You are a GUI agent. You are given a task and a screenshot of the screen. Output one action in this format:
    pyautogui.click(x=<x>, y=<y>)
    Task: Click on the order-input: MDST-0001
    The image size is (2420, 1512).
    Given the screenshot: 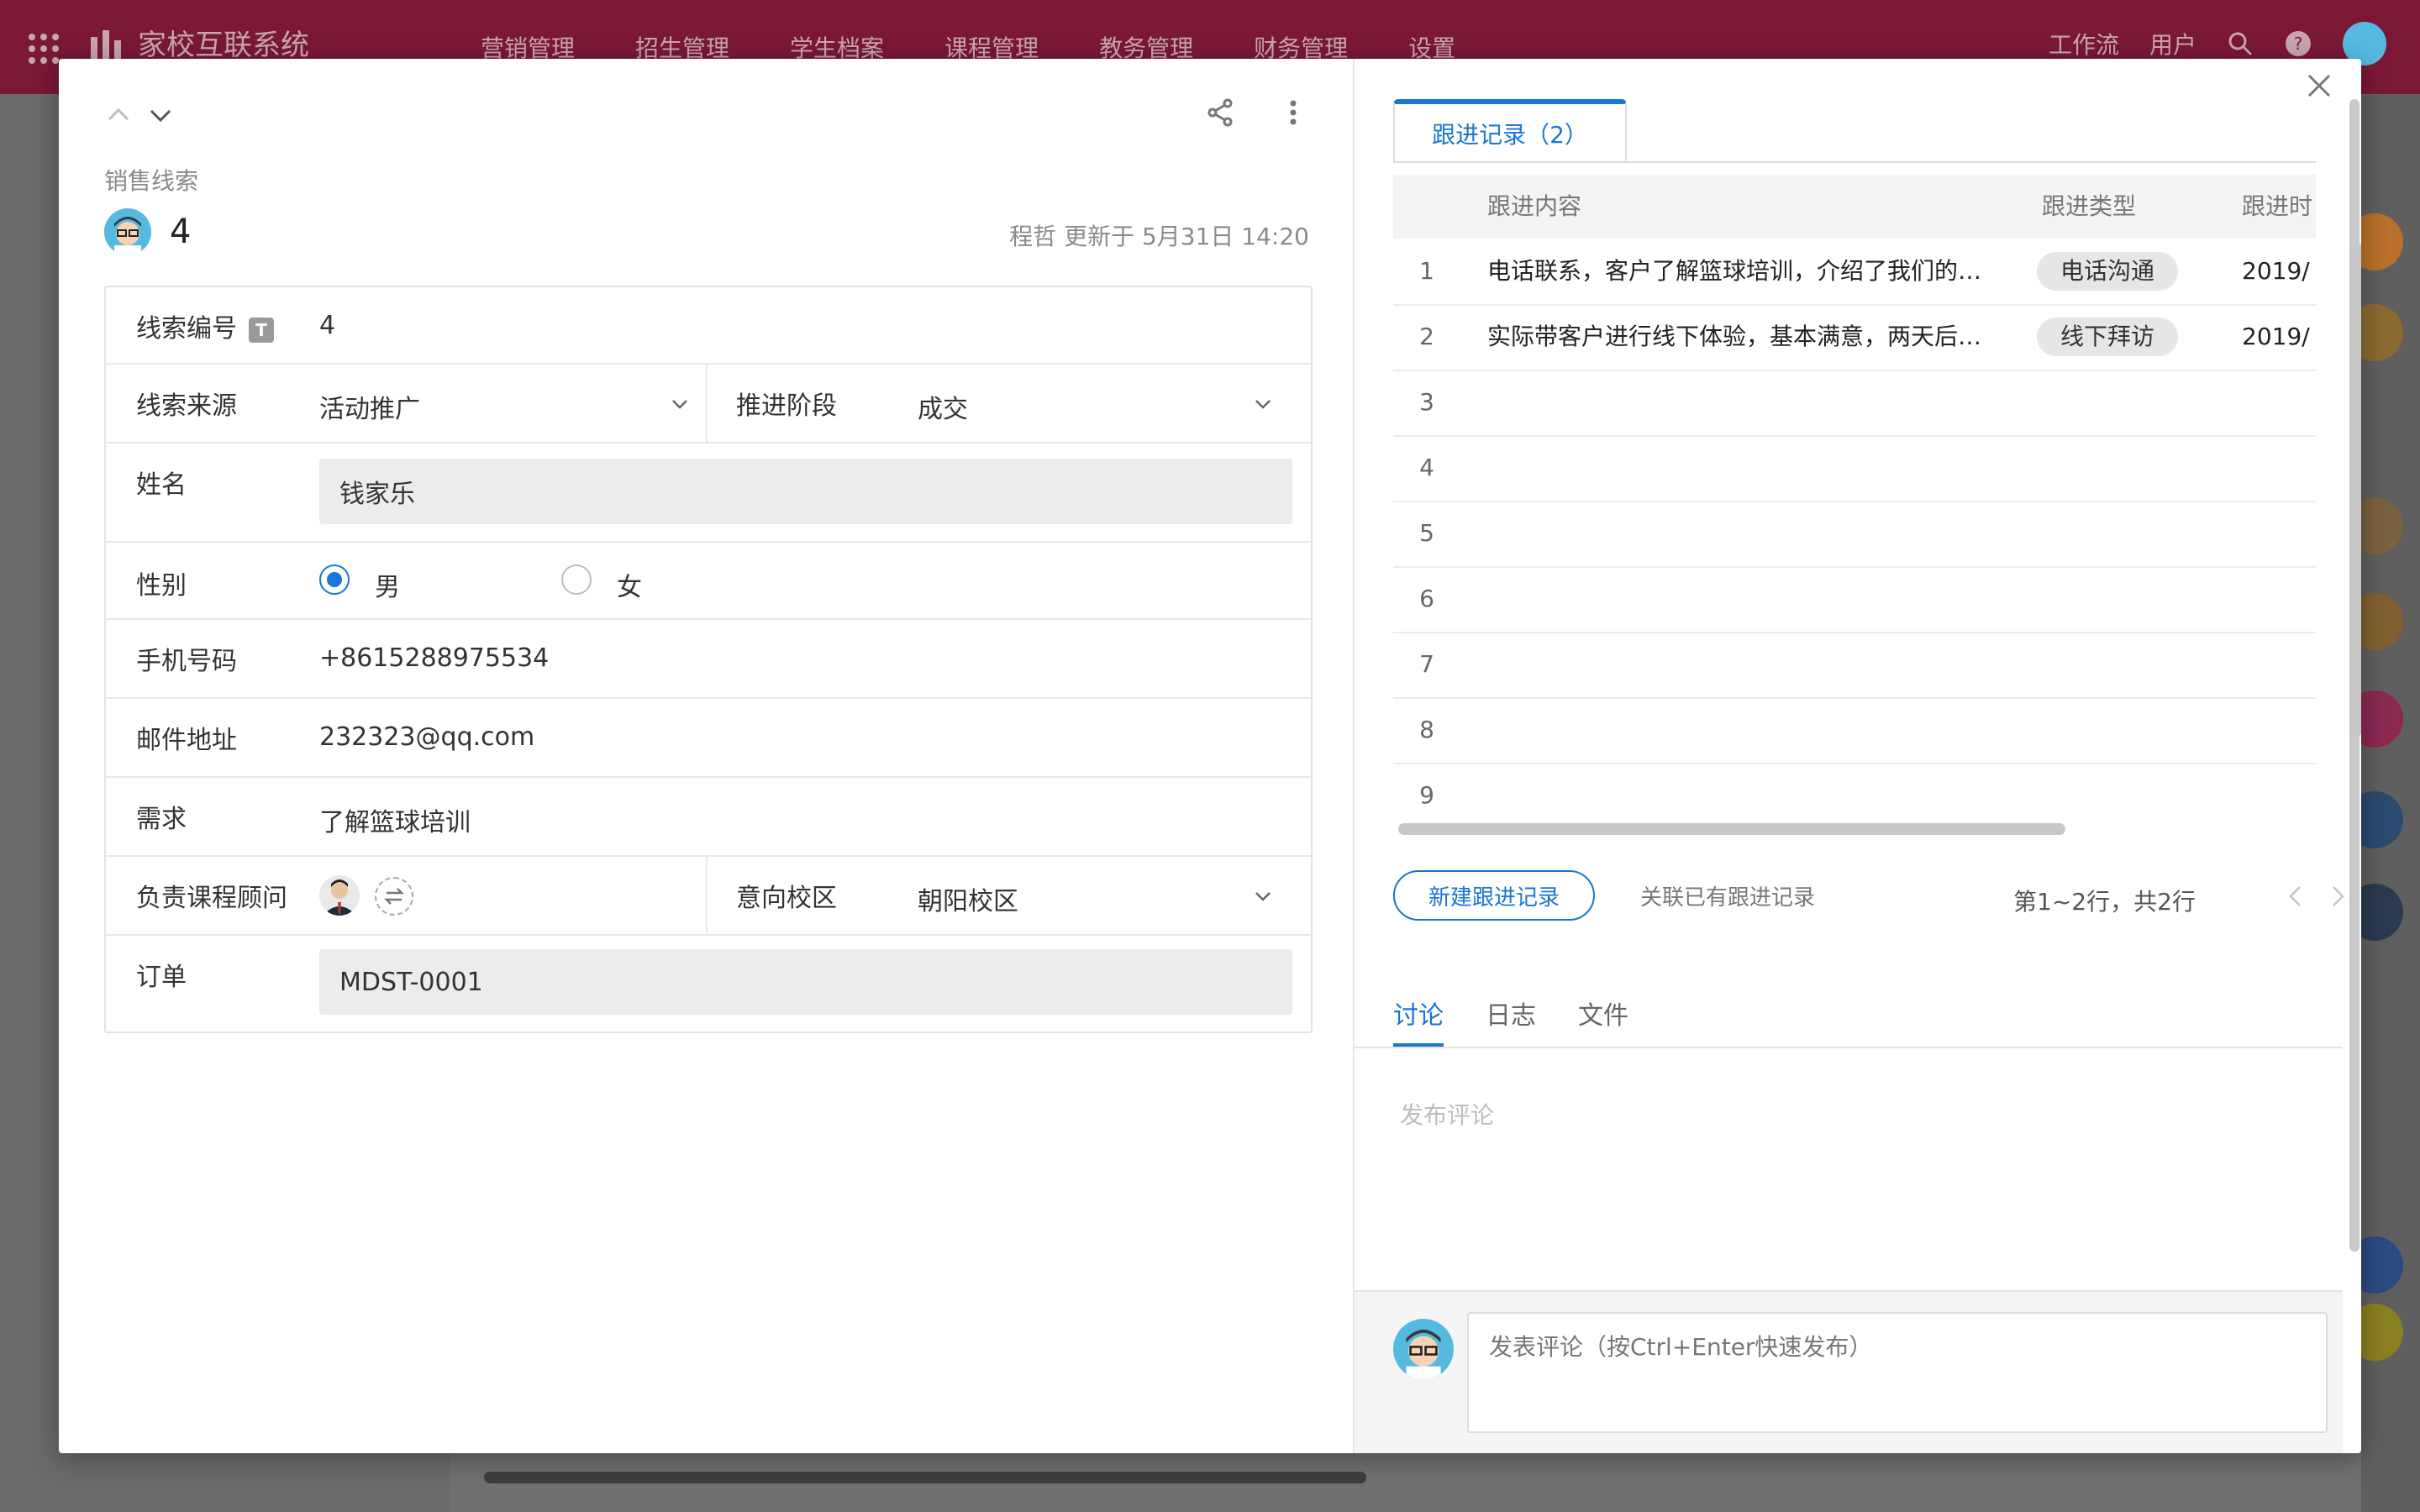 What is the action you would take?
    pyautogui.click(x=805, y=982)
    